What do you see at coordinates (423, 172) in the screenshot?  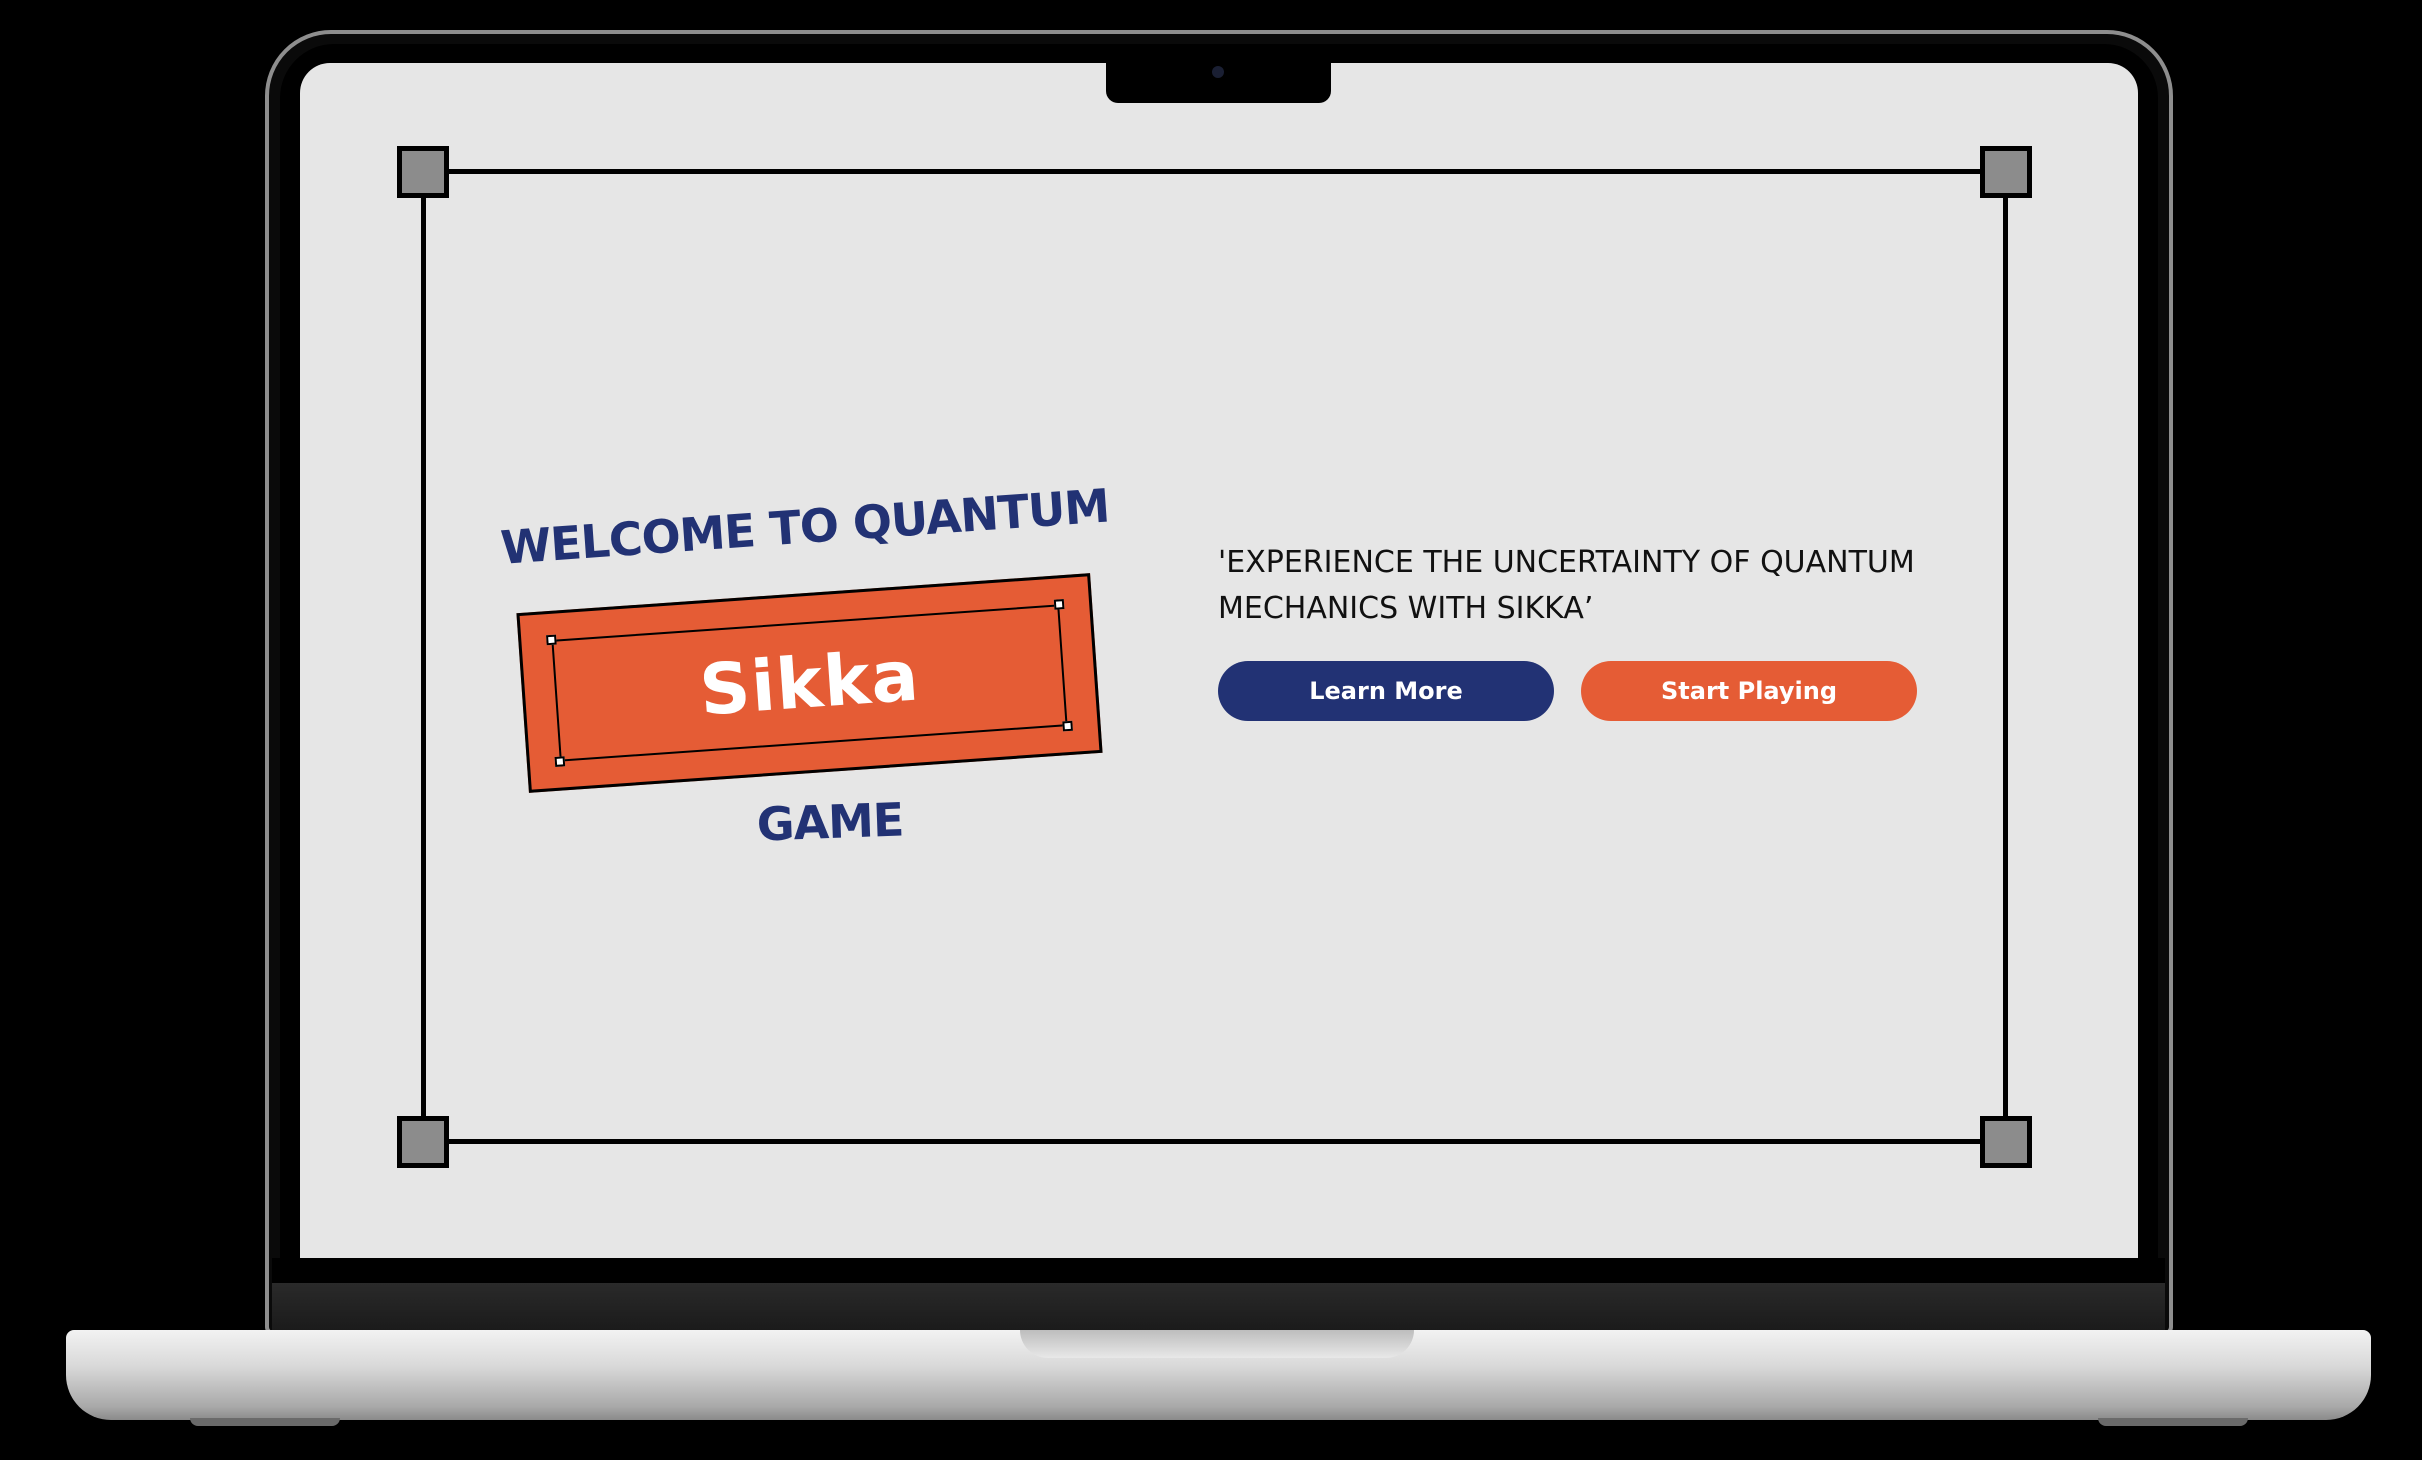 I see `frame-corner-top-left` at bounding box center [423, 172].